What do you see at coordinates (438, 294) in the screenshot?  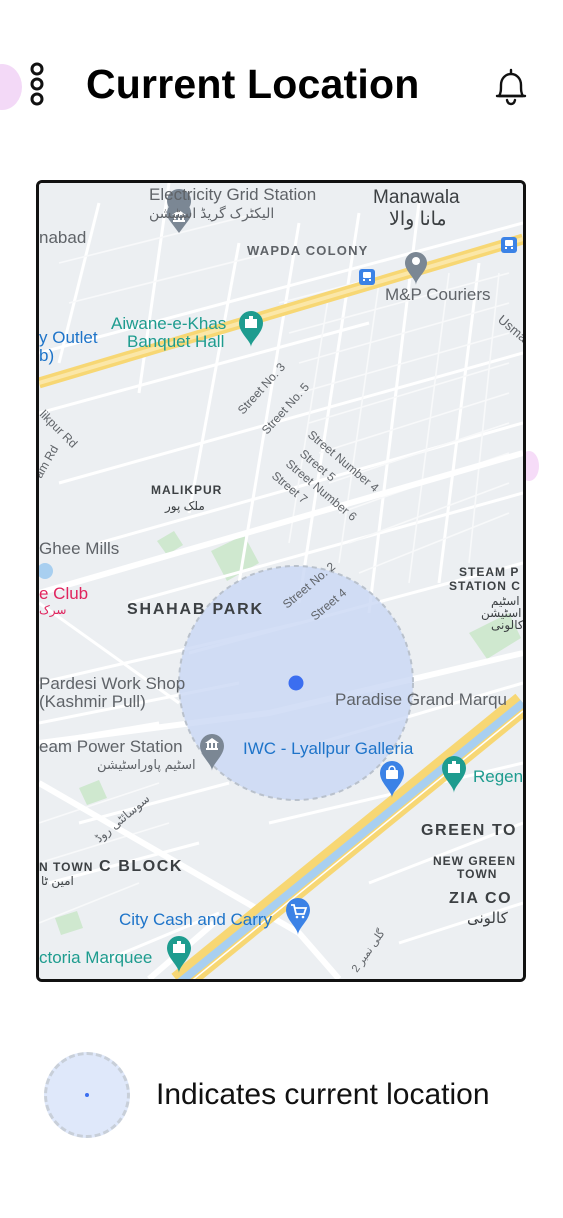 I see `label-mp-couriers: M&P Couriers` at bounding box center [438, 294].